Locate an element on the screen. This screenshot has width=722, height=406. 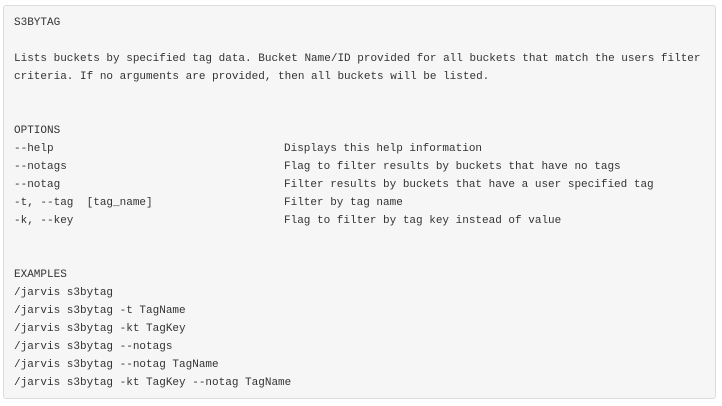
option-description: Filter by tag name is located at coordinates (343, 203).